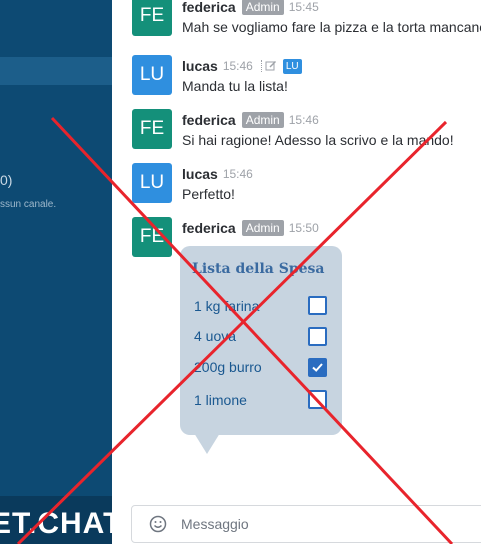  I want to click on message-header: federica Admin 15:45, so click(250, 8).